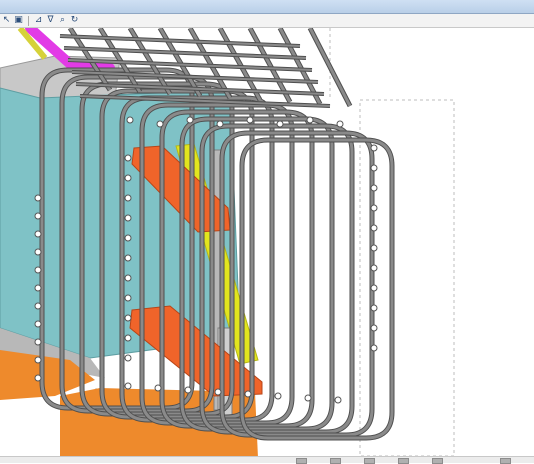 The image size is (534, 464). I want to click on rotate-view-icon: ↻, so click(74, 20).